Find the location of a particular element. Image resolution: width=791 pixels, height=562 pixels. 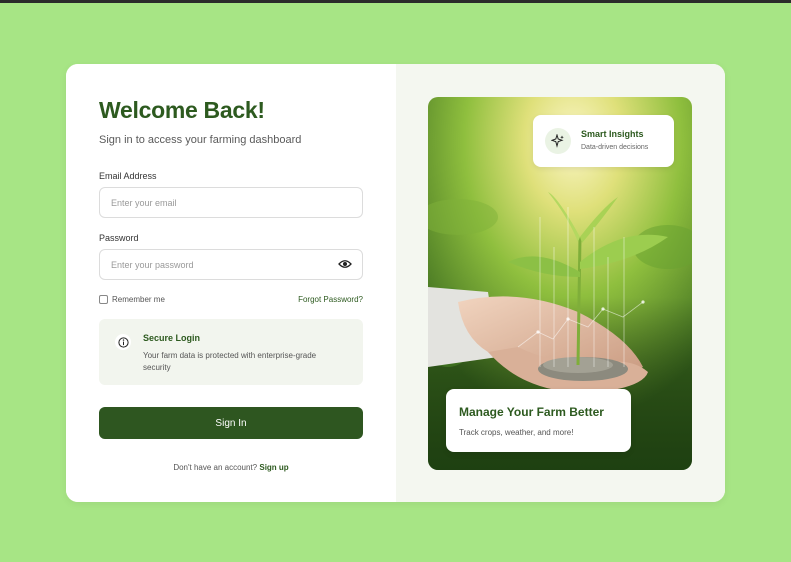

email-label: Email Address is located at coordinates (128, 176).